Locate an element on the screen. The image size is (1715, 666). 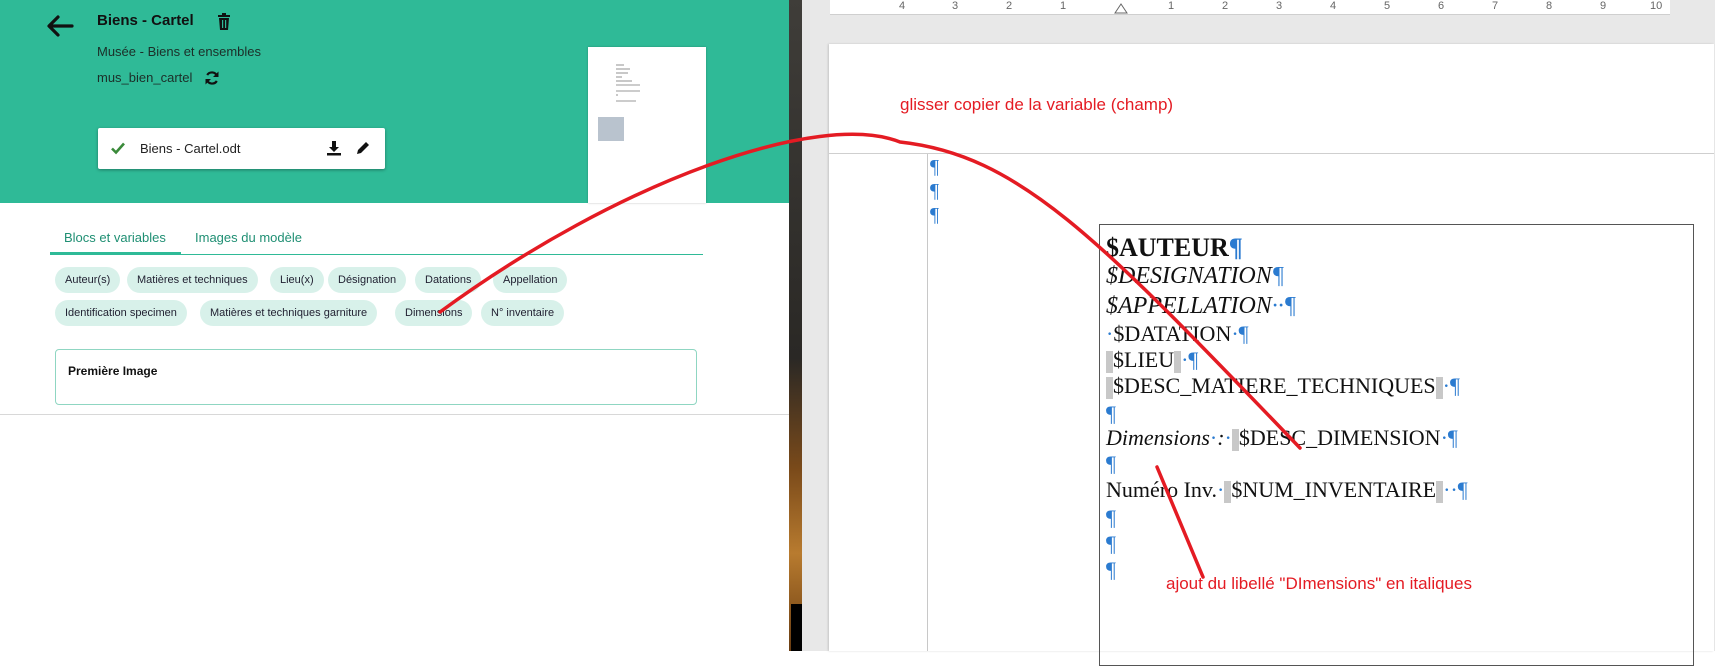
var-desc-matiere: $DESC_MATIERE_TECHNIQUES is located at coordinates (1274, 385).